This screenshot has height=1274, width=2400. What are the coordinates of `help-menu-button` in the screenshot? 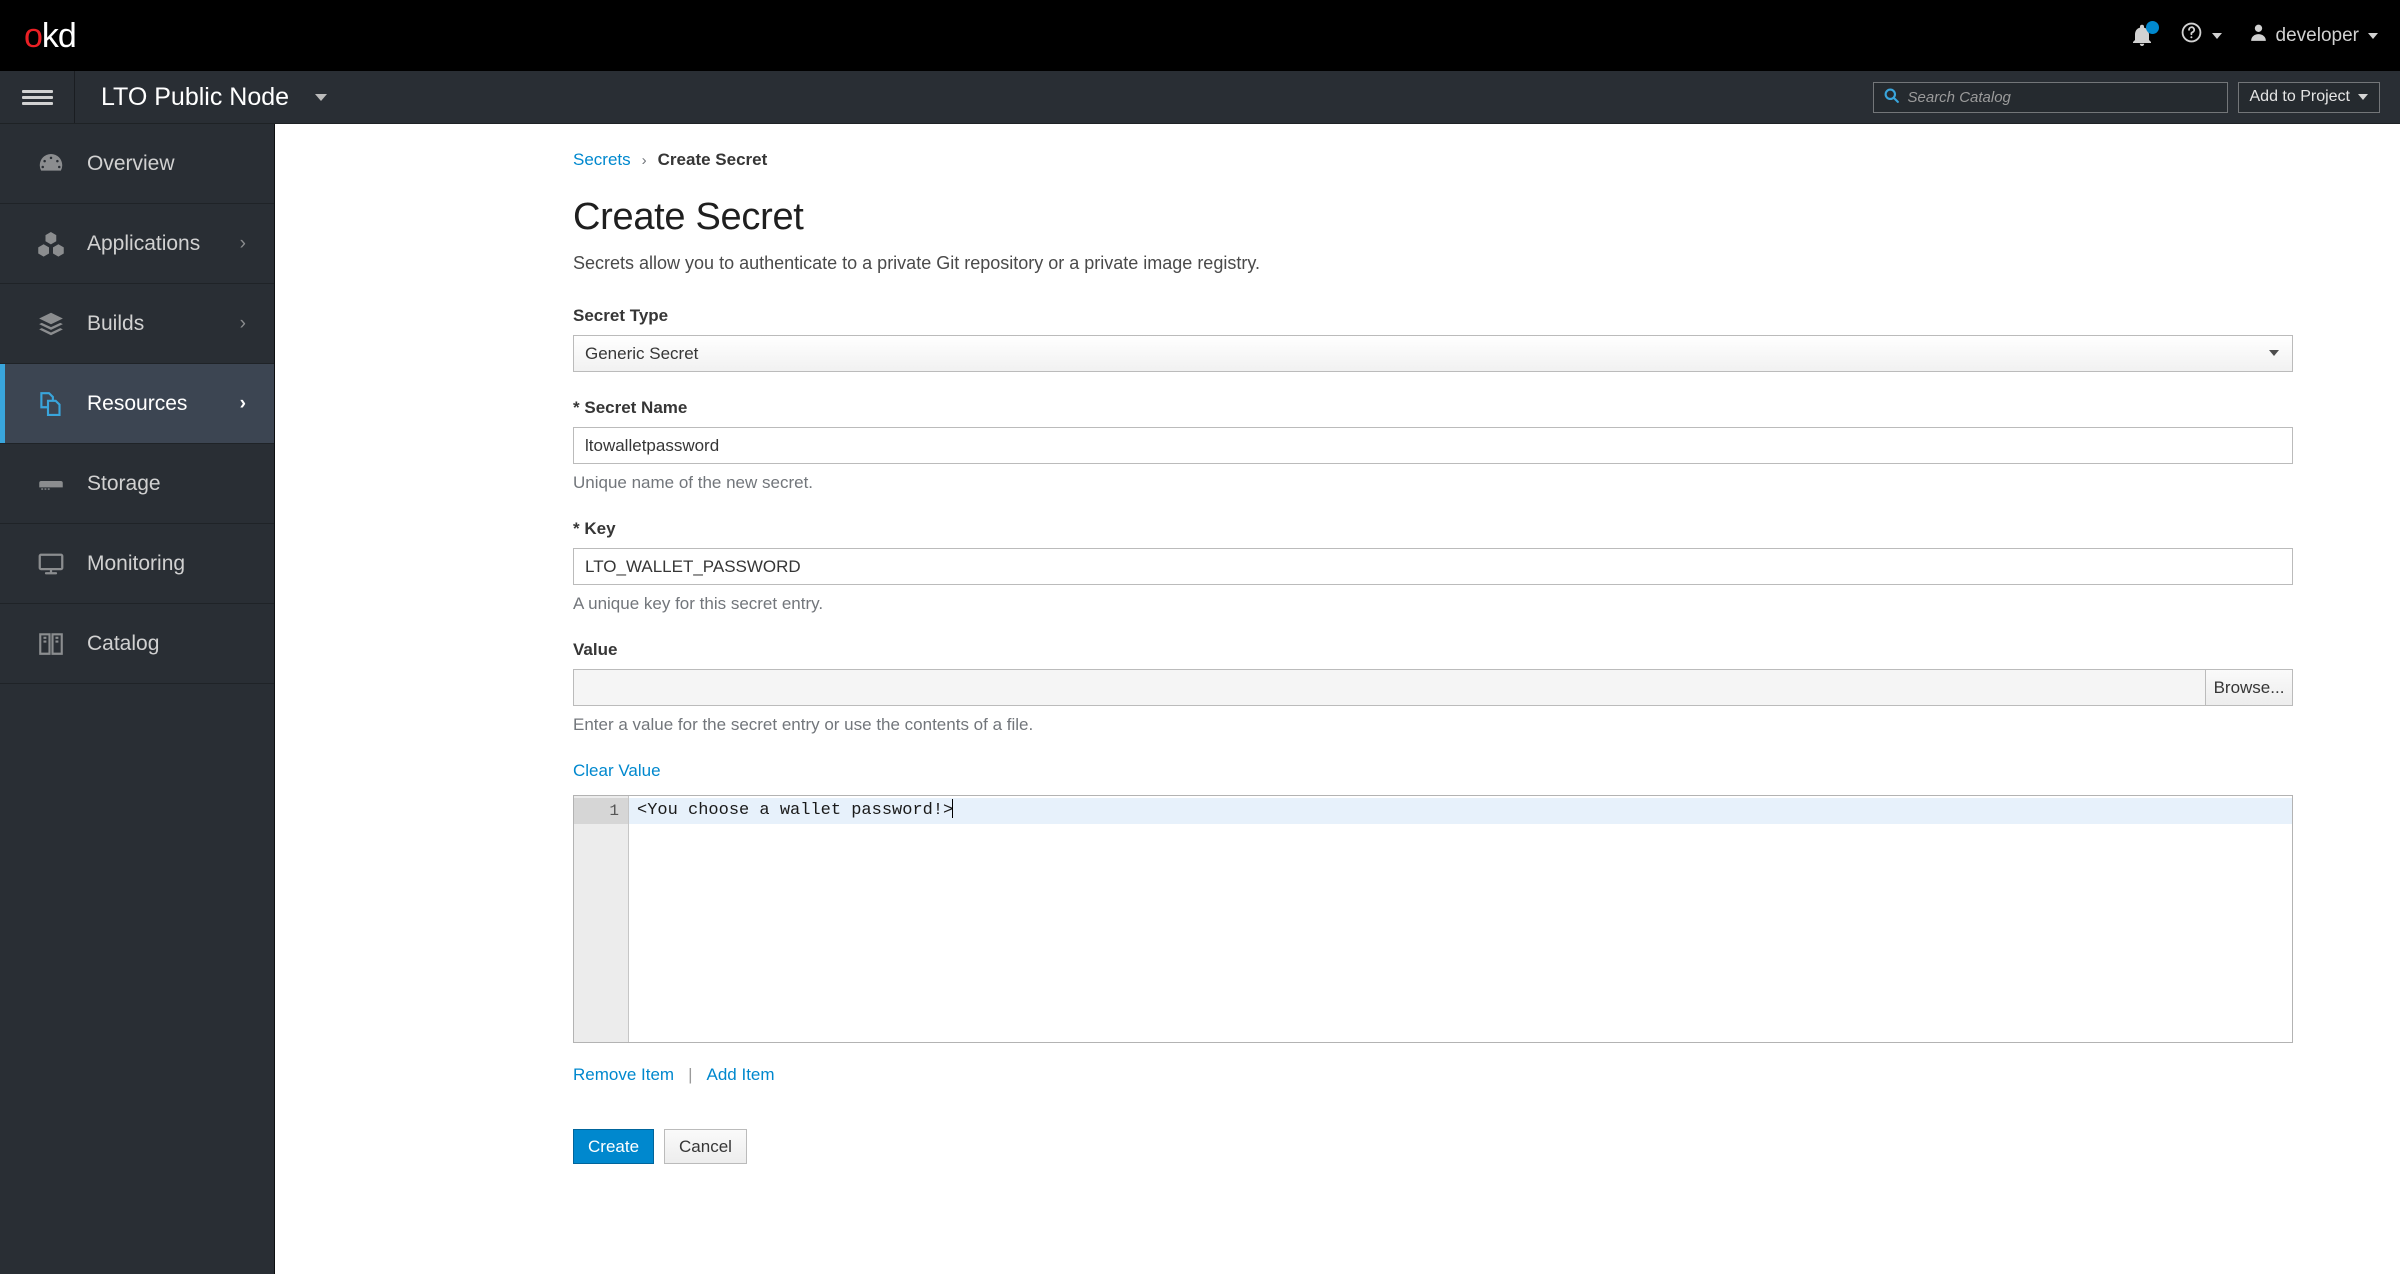 It's located at (2201, 35).